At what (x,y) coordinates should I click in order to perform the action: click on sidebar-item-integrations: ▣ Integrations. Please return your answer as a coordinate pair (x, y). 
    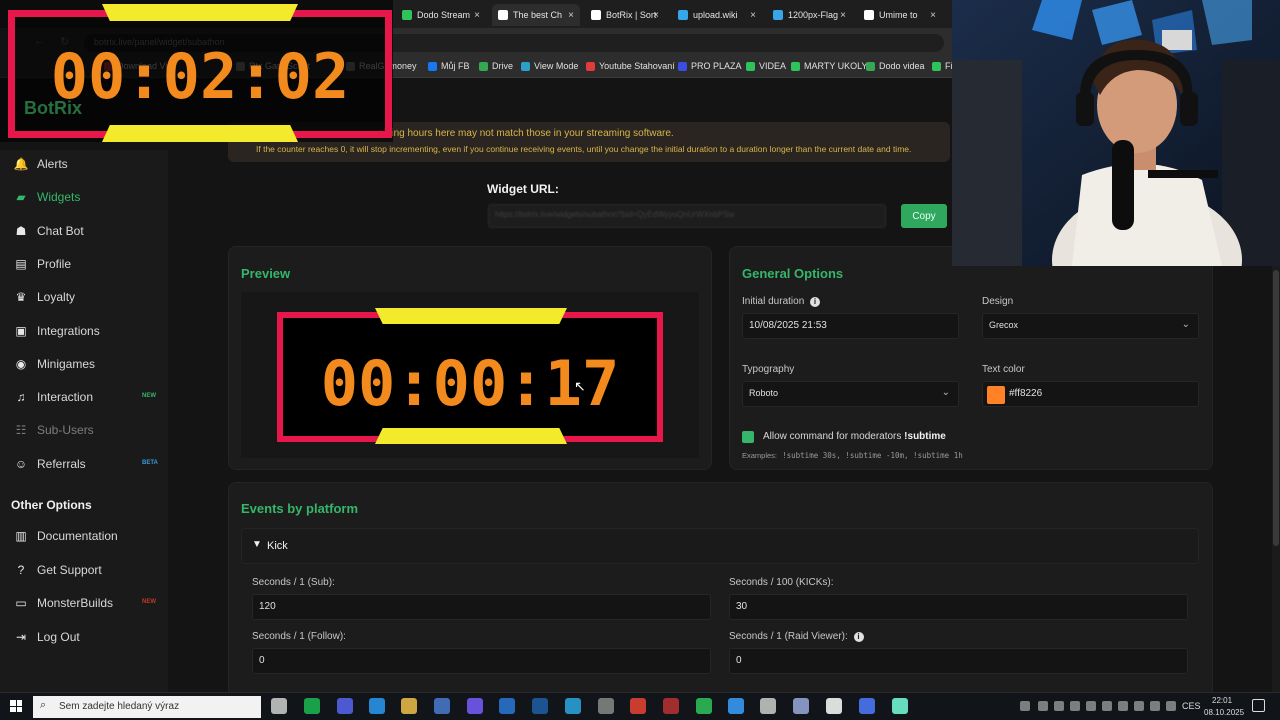
    Looking at the image, I should click on (56, 331).